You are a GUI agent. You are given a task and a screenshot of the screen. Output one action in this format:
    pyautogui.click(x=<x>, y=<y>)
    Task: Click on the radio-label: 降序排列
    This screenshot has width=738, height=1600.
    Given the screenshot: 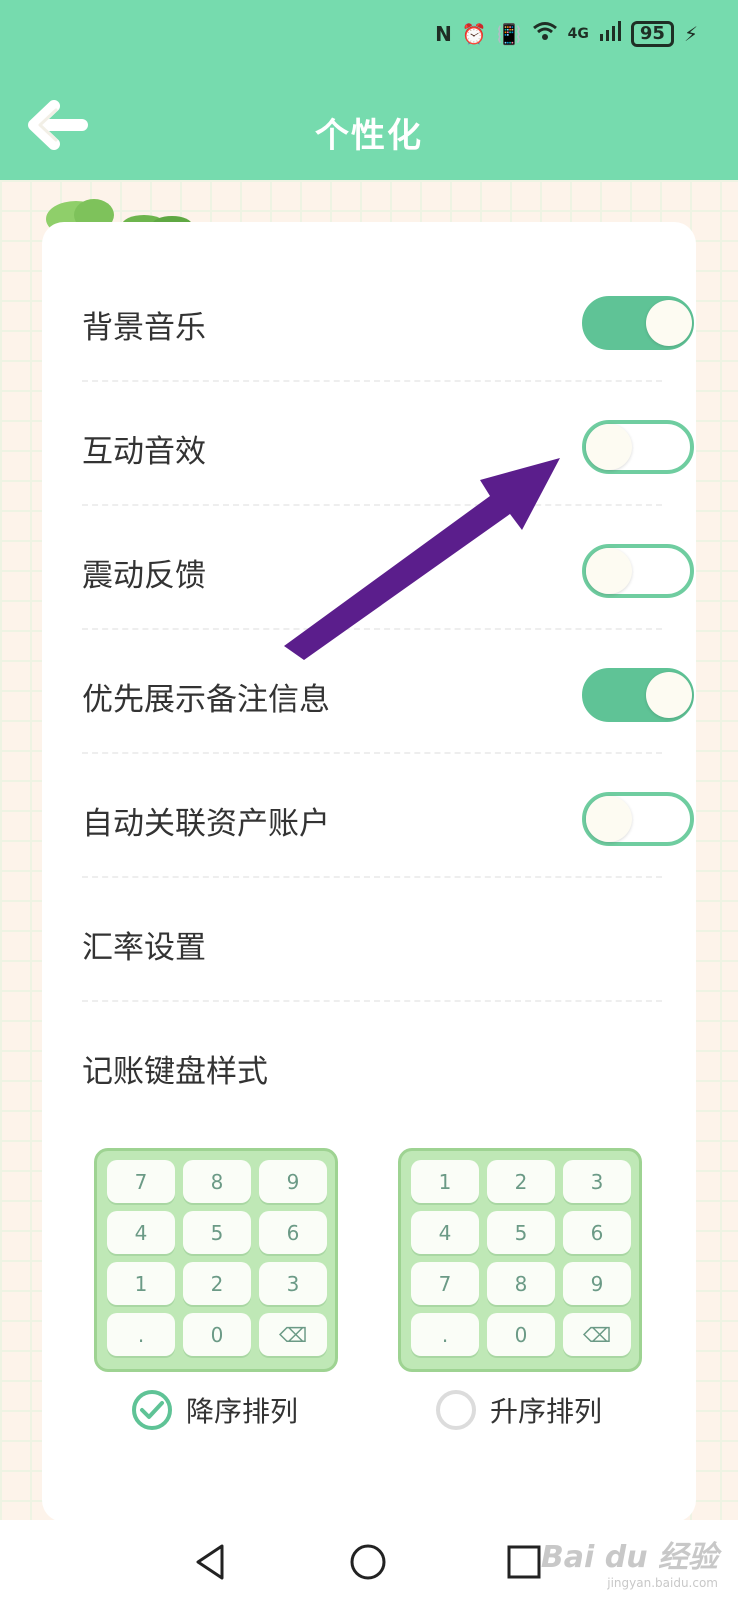 What is the action you would take?
    pyautogui.click(x=242, y=1411)
    